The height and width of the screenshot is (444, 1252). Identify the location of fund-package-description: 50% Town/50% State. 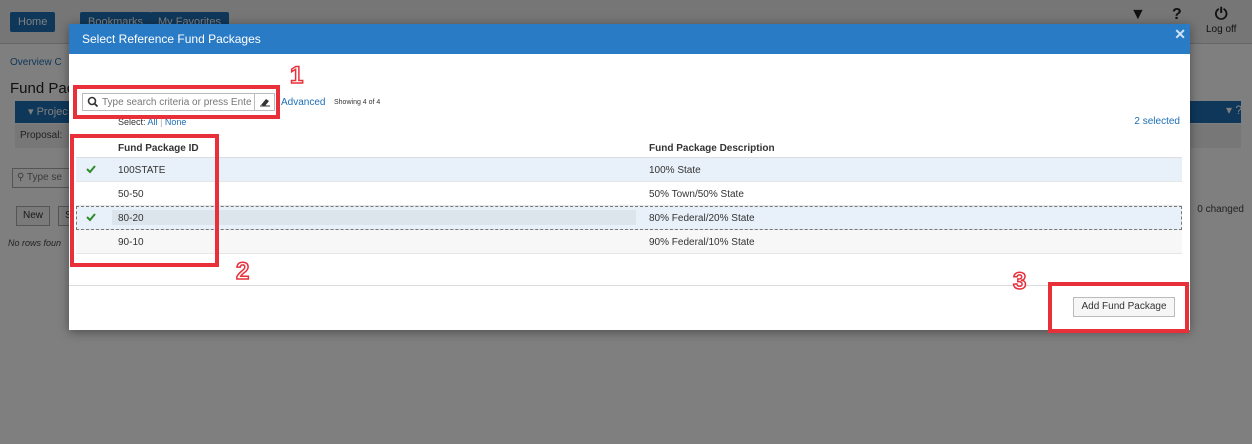
(696, 194).